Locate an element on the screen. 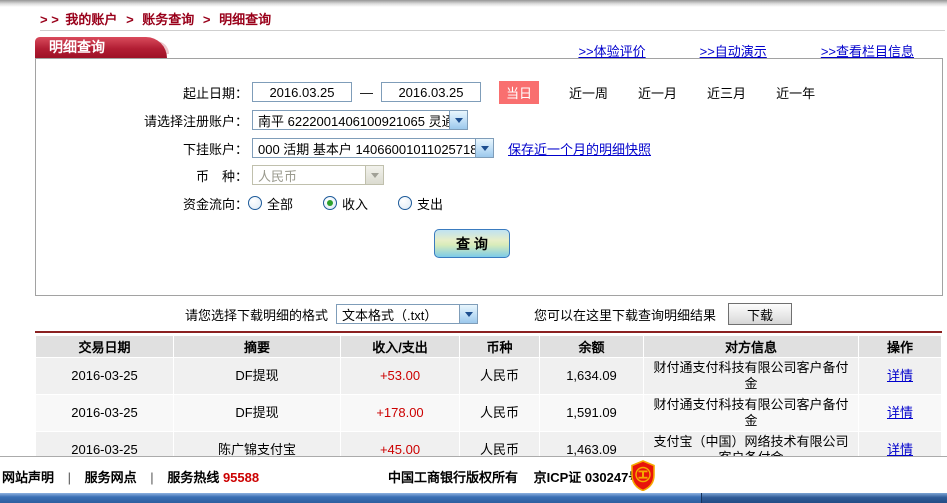  hotline-label: 服务热线 is located at coordinates (193, 477).